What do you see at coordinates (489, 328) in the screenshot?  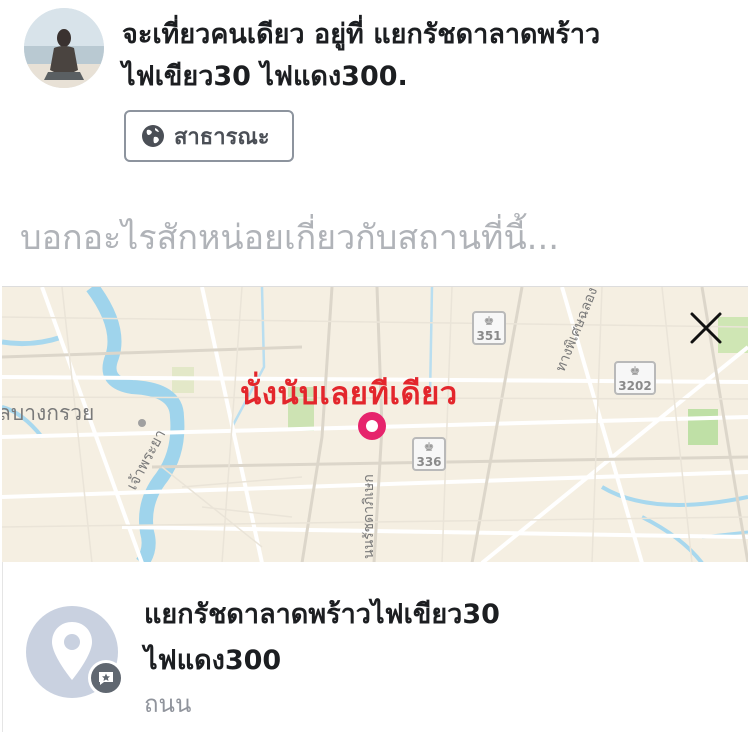 I see `route-shield: 351` at bounding box center [489, 328].